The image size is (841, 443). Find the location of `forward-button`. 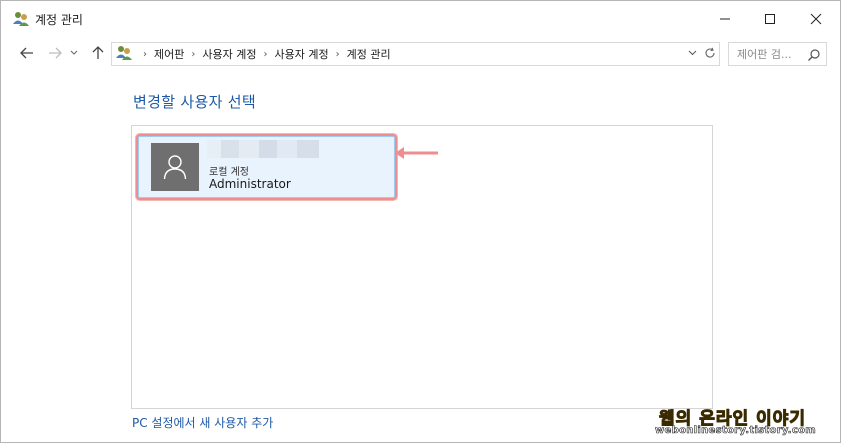

forward-button is located at coordinates (55, 53).